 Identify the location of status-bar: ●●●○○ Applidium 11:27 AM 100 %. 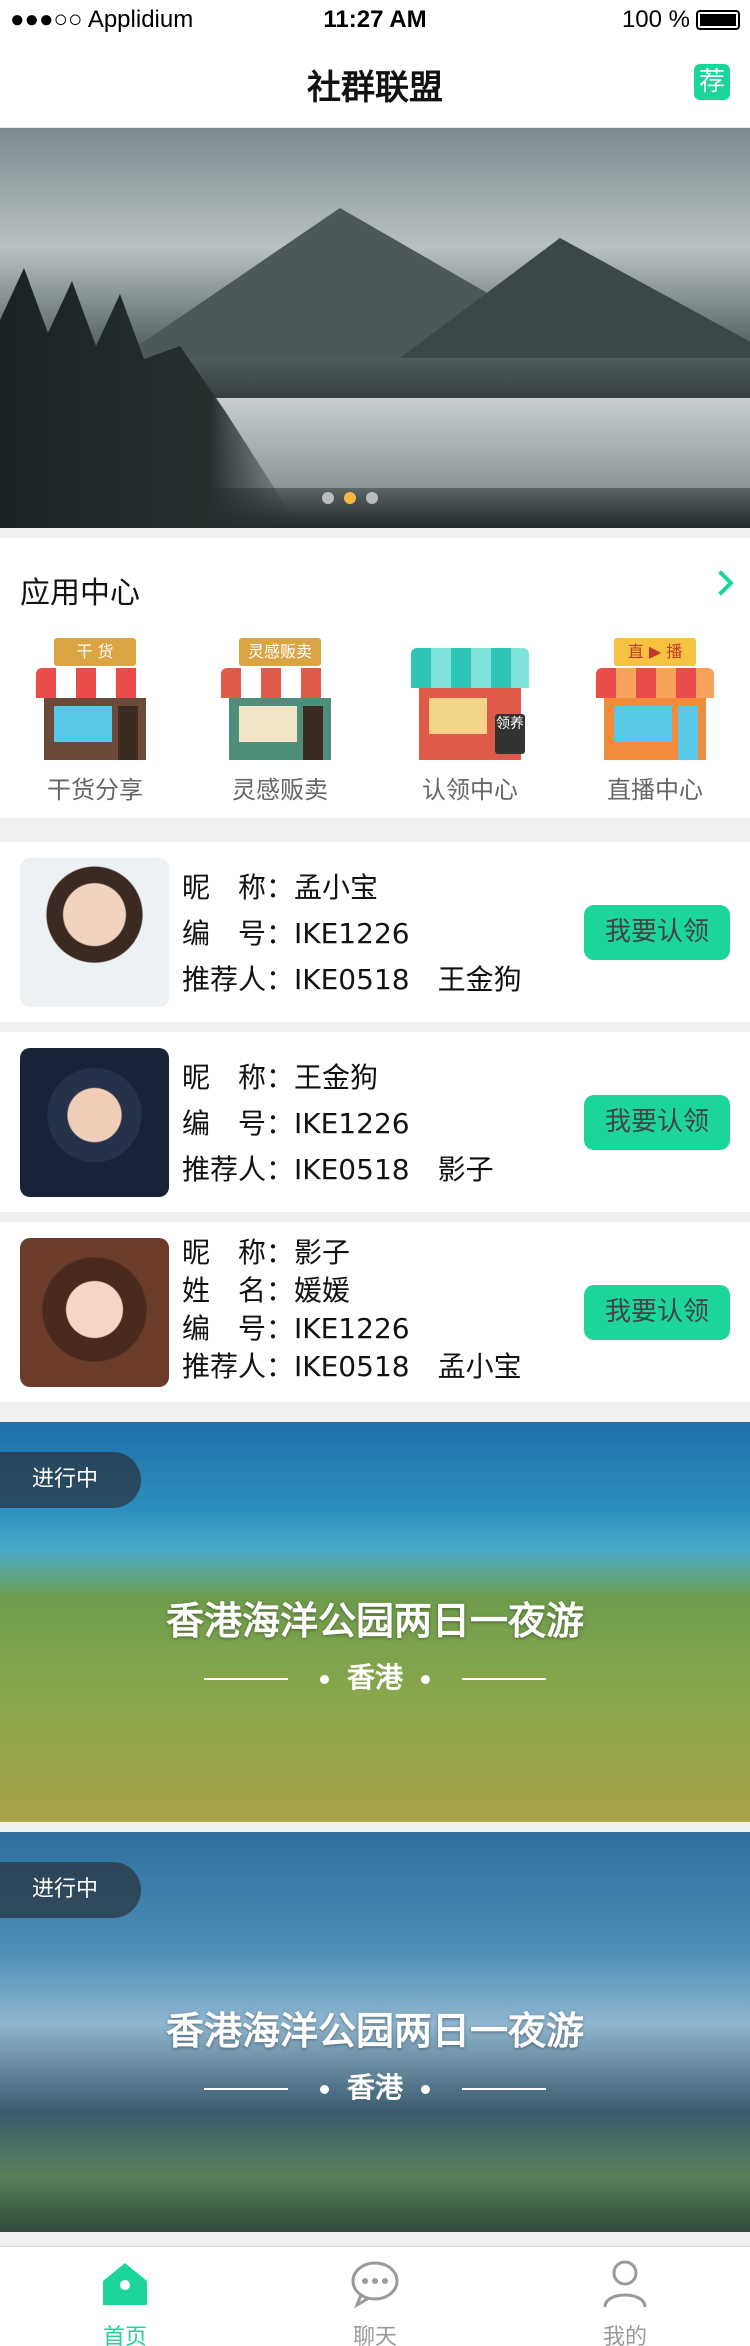
(375, 20).